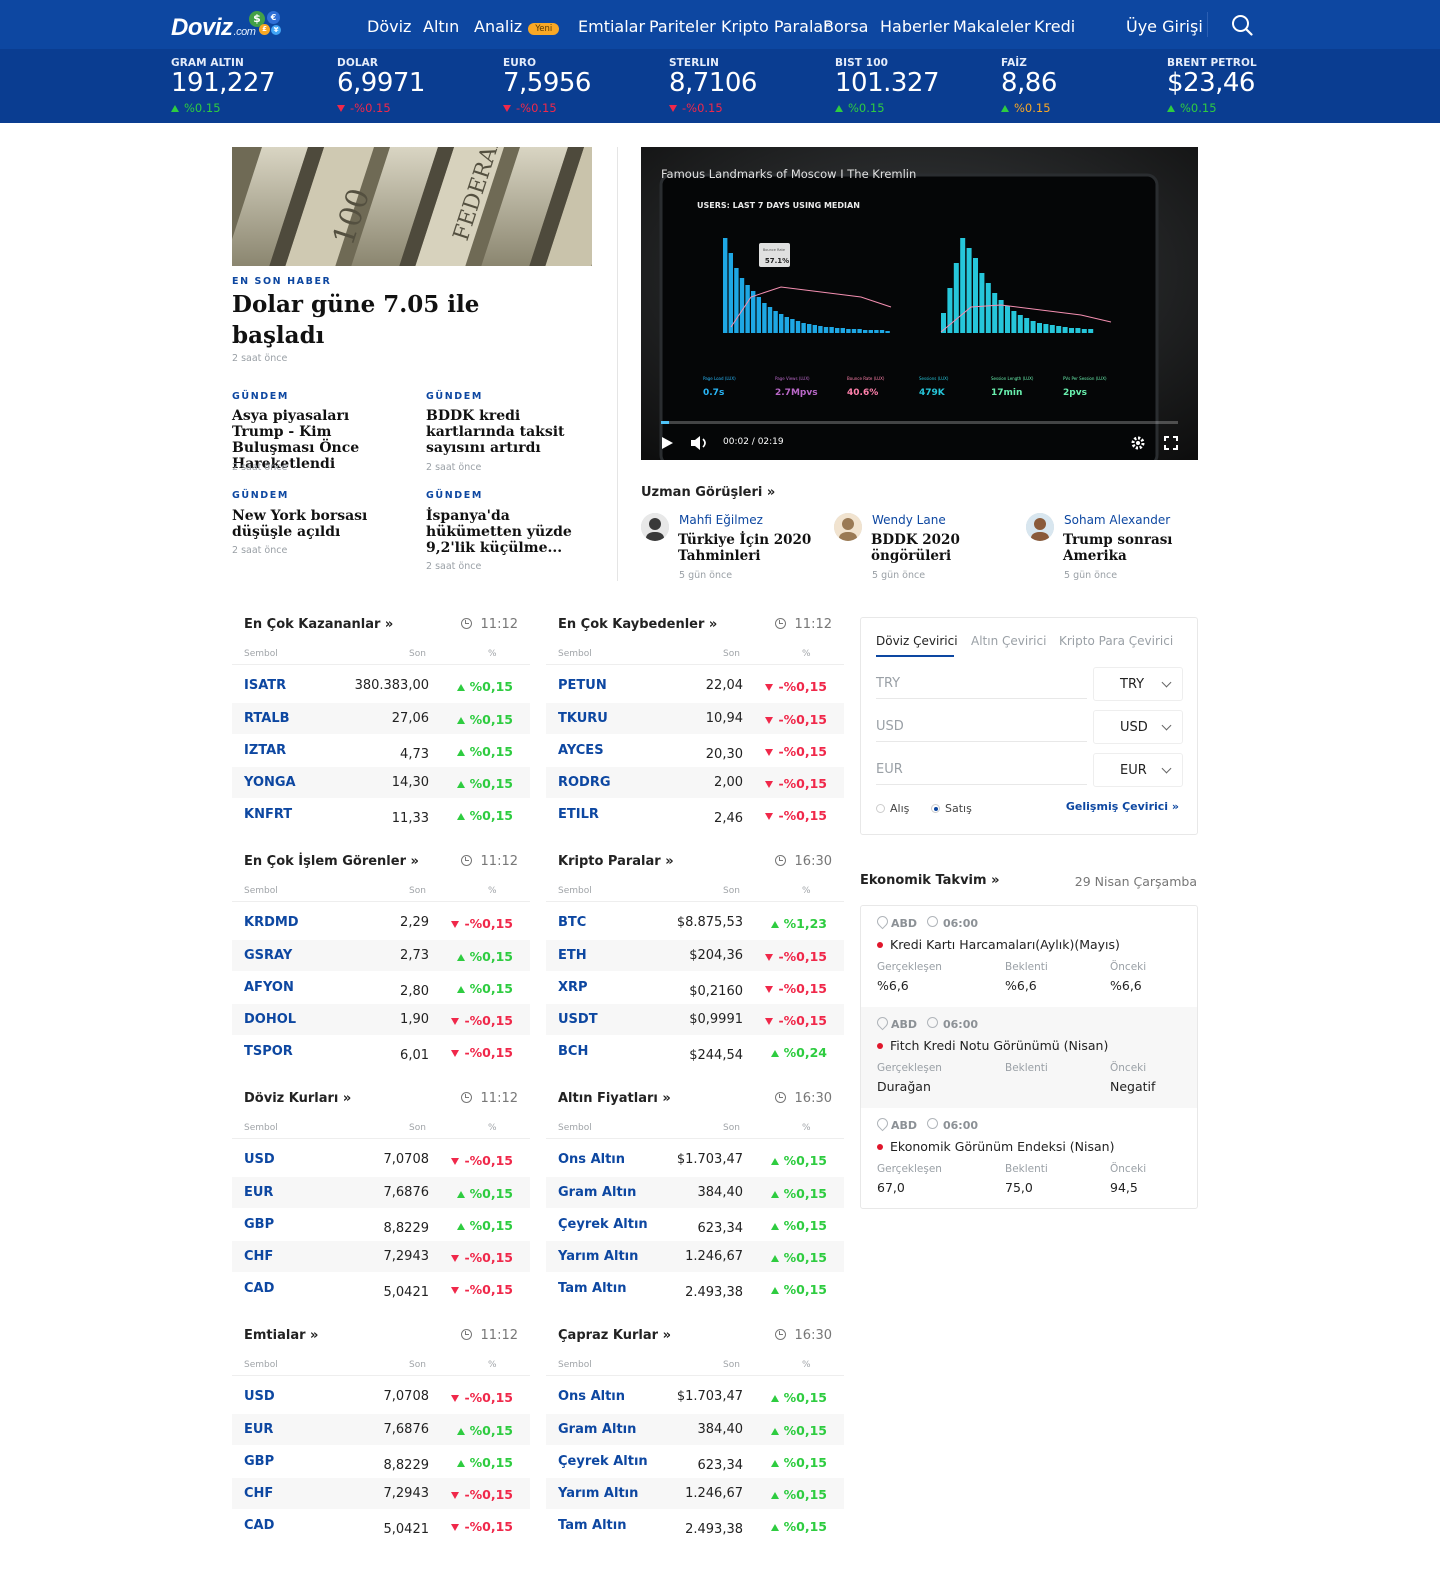 The width and height of the screenshot is (1440, 1579). What do you see at coordinates (1133, 548) in the screenshot?
I see `expert-article-title: Trump sonrası Amerika` at bounding box center [1133, 548].